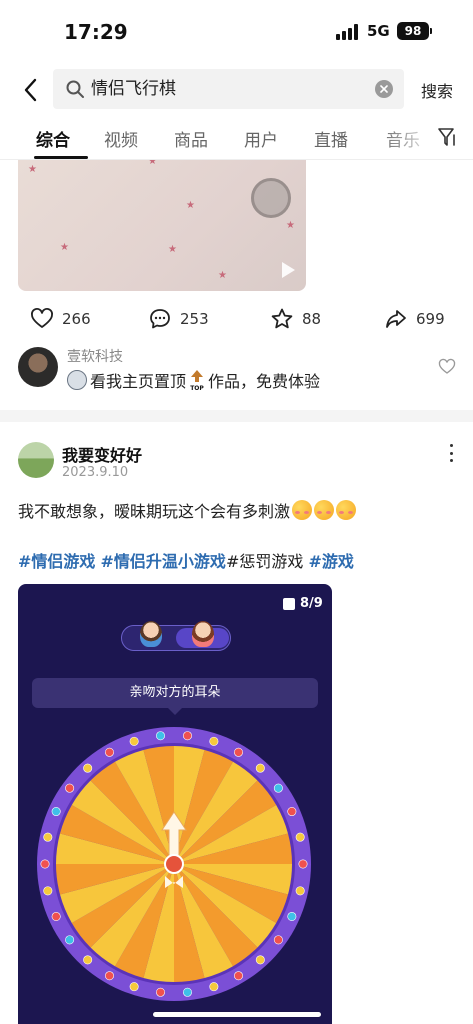 This screenshot has height=1024, width=473. I want to click on share-icon, so click(396, 319).